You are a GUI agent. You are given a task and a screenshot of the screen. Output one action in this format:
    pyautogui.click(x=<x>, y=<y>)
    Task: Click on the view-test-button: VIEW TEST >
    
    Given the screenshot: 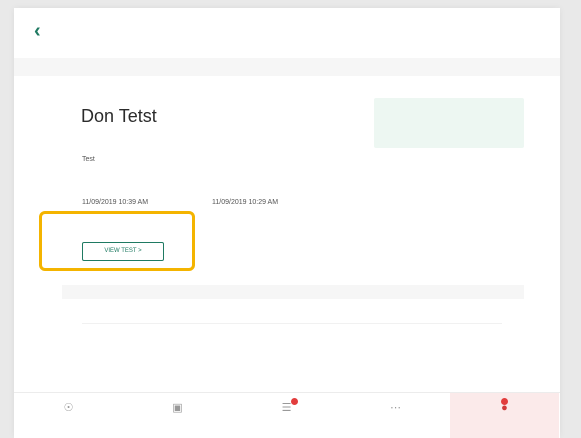 What is the action you would take?
    pyautogui.click(x=123, y=251)
    